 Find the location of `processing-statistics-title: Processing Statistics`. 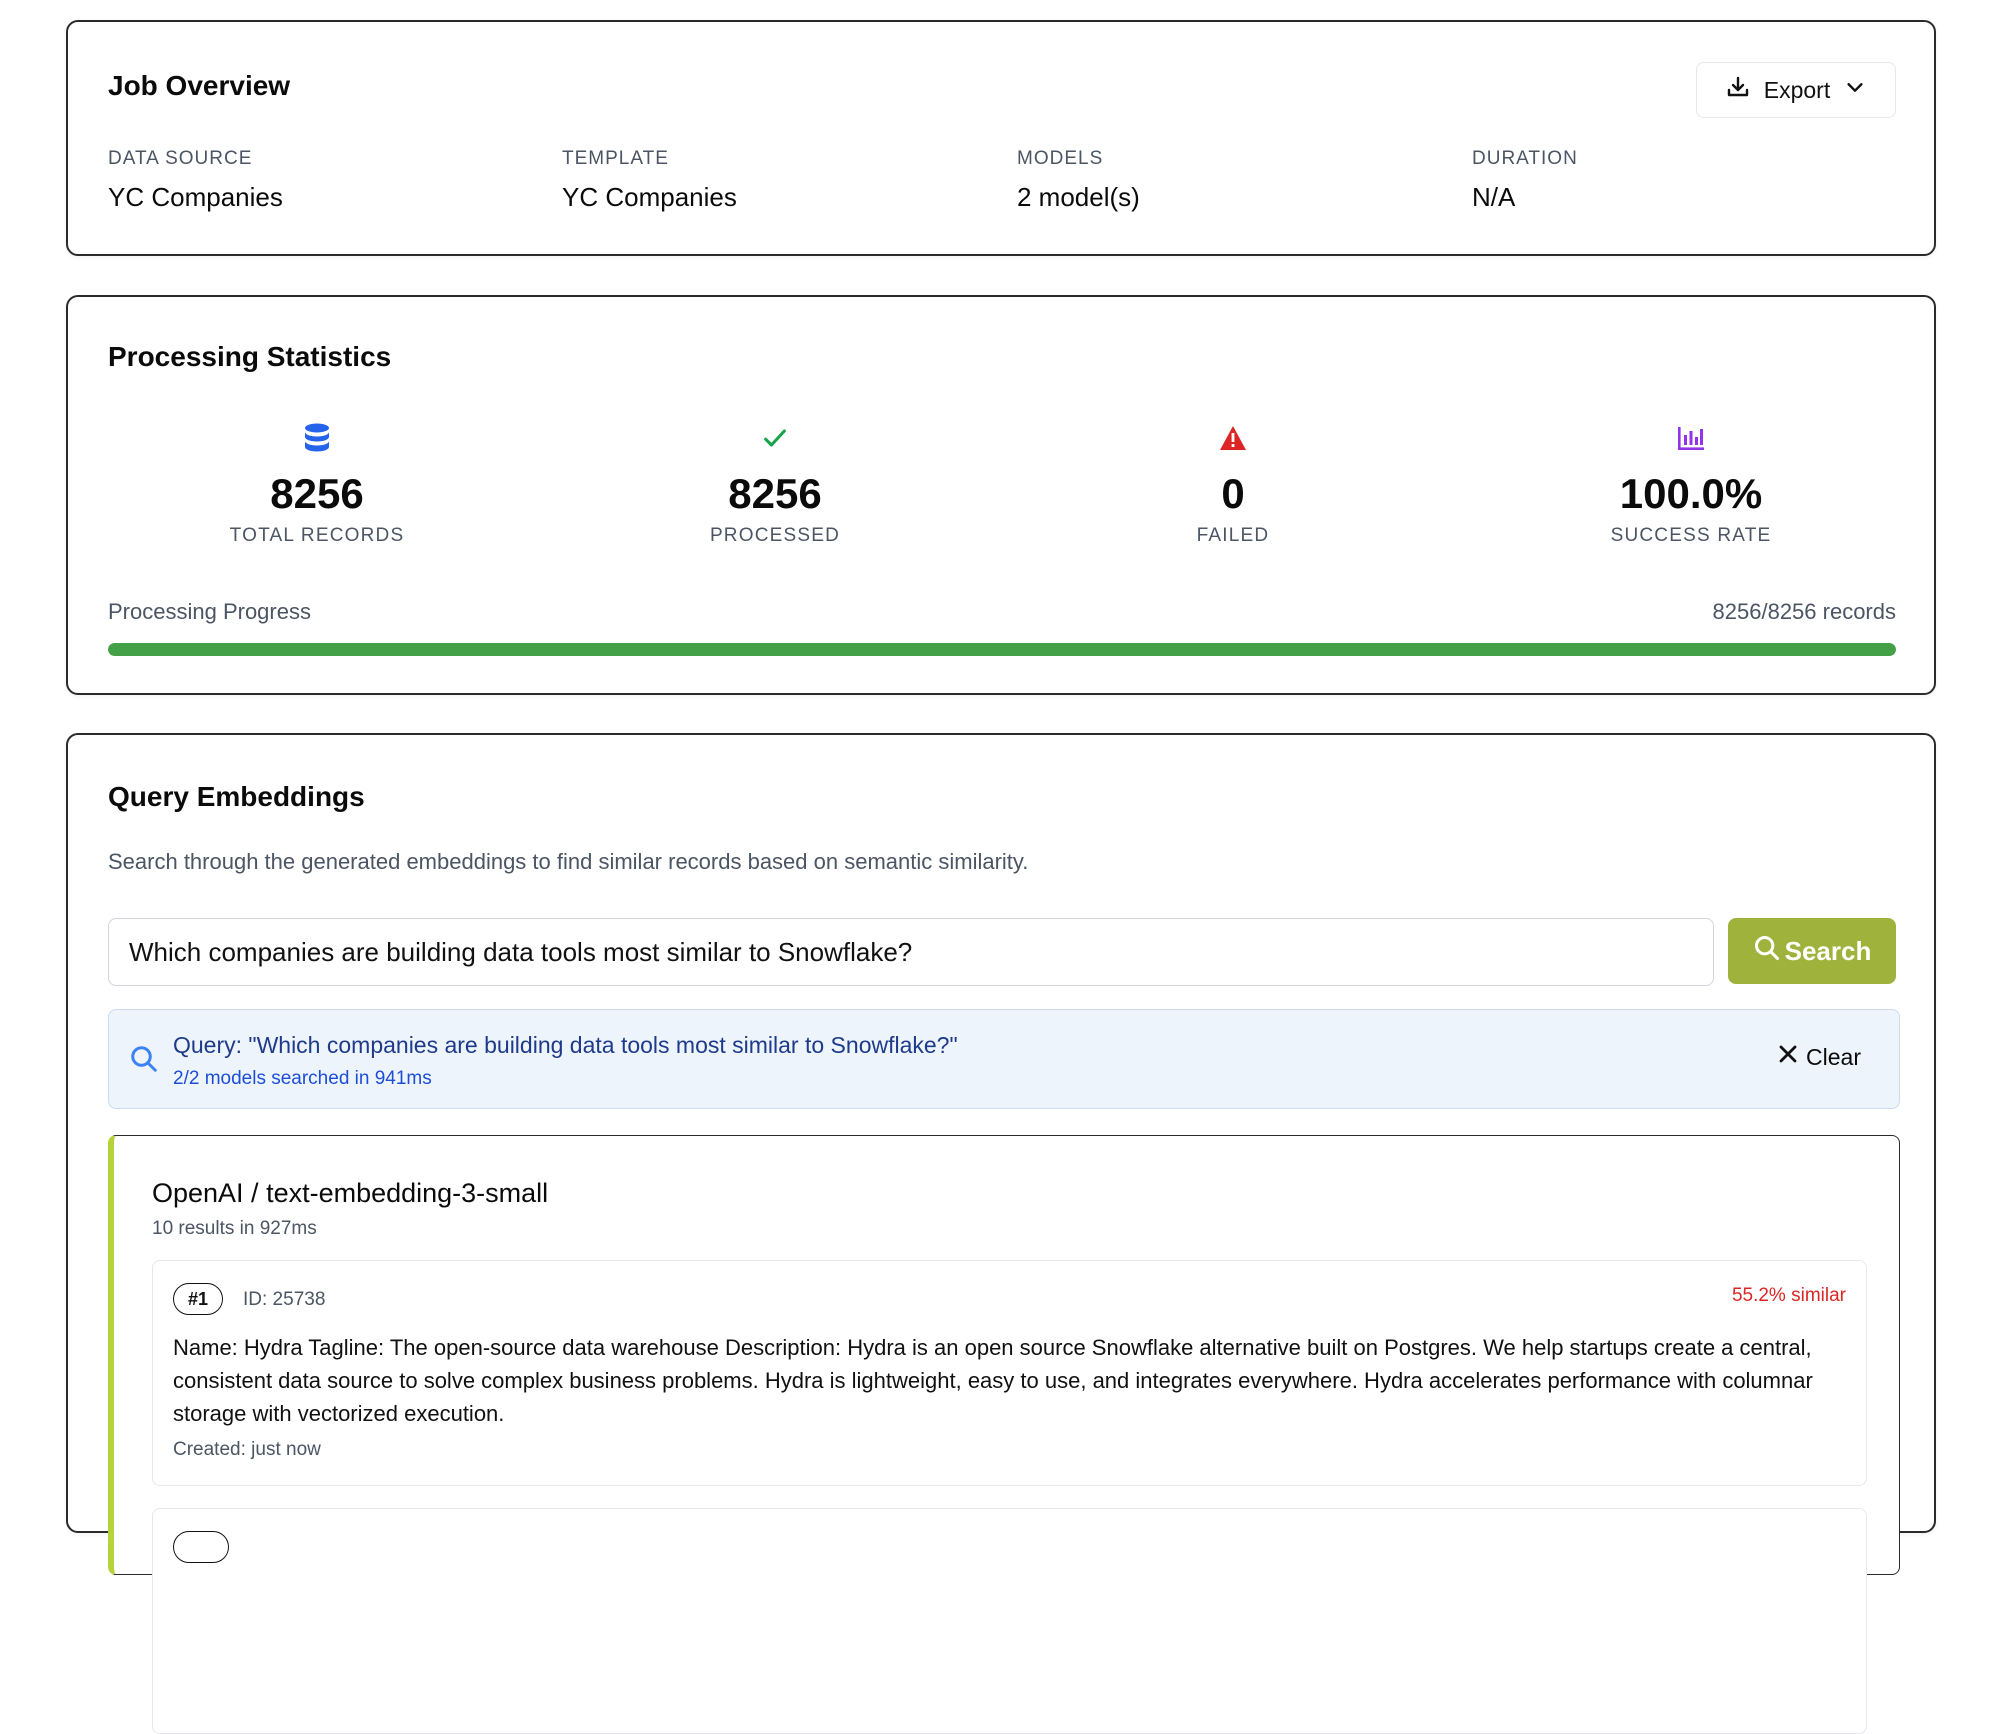

processing-statistics-title: Processing Statistics is located at coordinates (250, 356).